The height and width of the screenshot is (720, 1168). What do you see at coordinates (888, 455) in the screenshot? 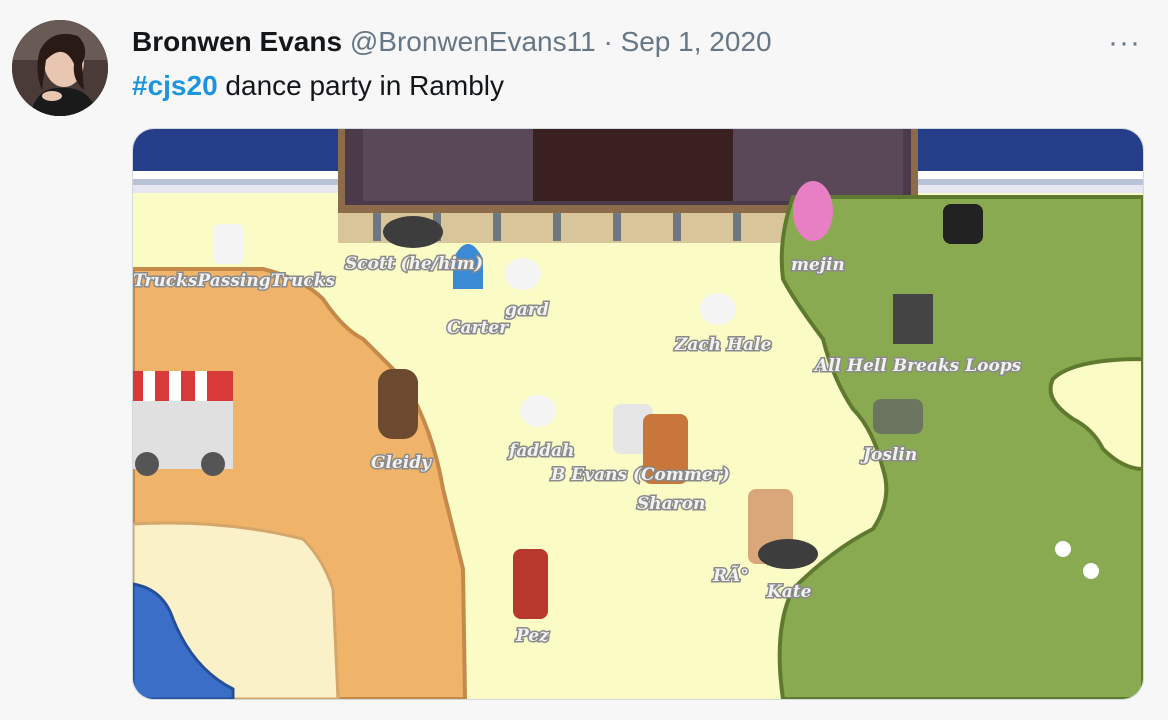
I see `player-label-joslin: Joslin` at bounding box center [888, 455].